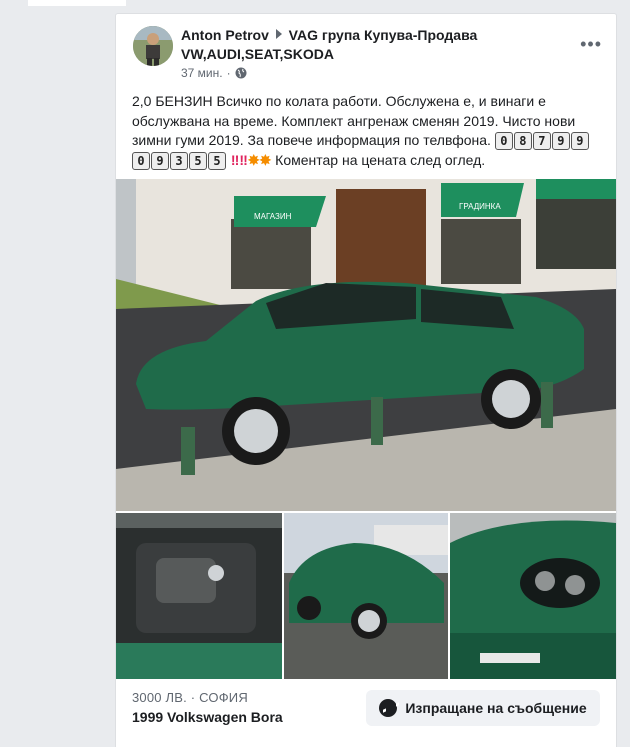 The width and height of the screenshot is (630, 747). Describe the element at coordinates (388, 708) in the screenshot. I see `messenger-icon` at that location.